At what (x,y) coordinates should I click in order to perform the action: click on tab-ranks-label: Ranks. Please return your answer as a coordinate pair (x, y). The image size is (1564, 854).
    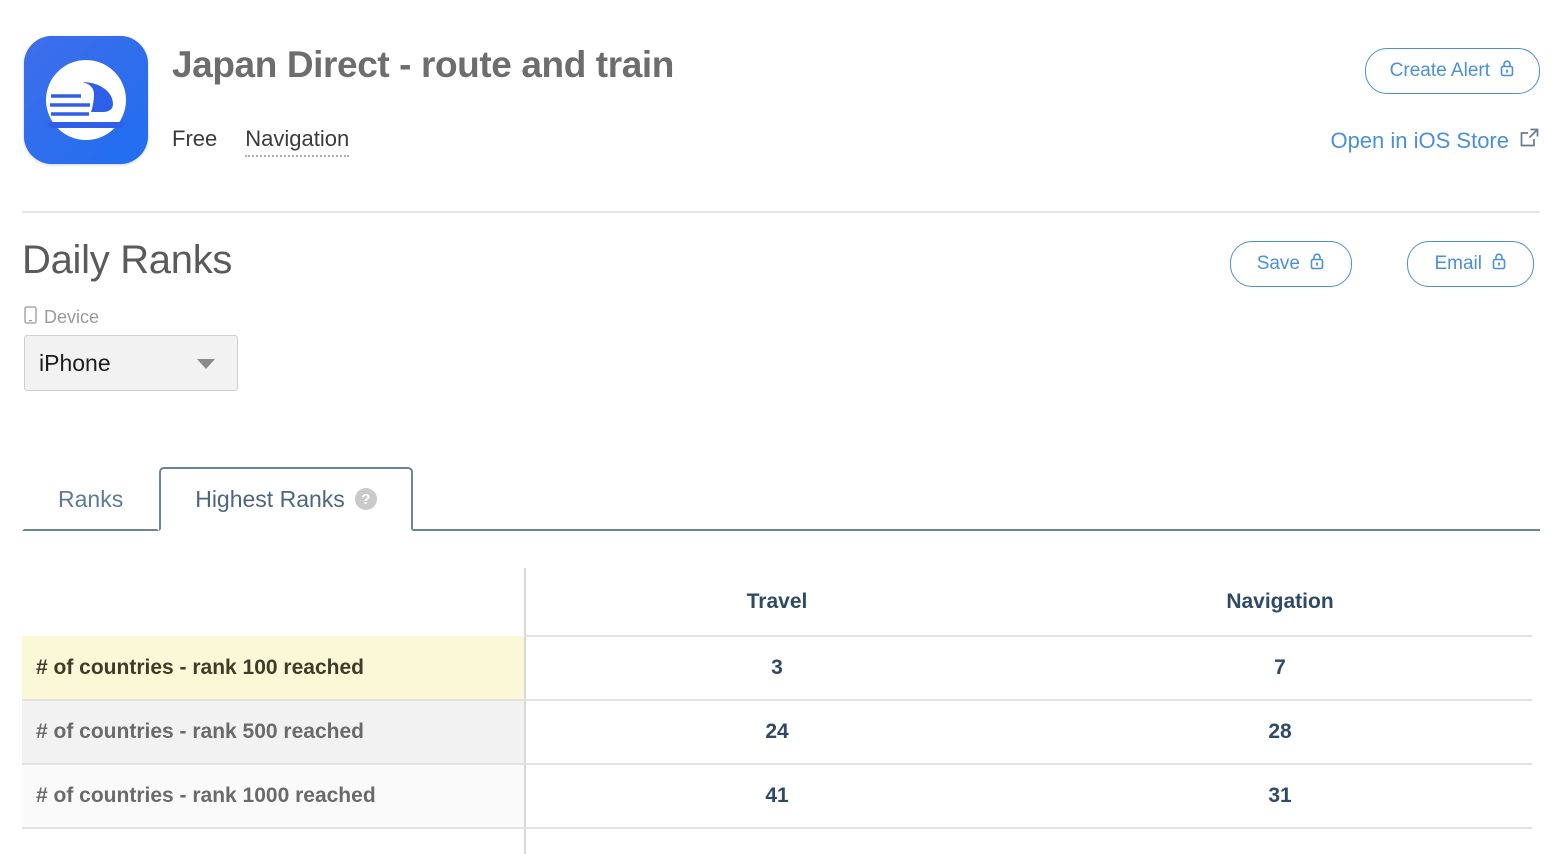
    Looking at the image, I should click on (91, 498).